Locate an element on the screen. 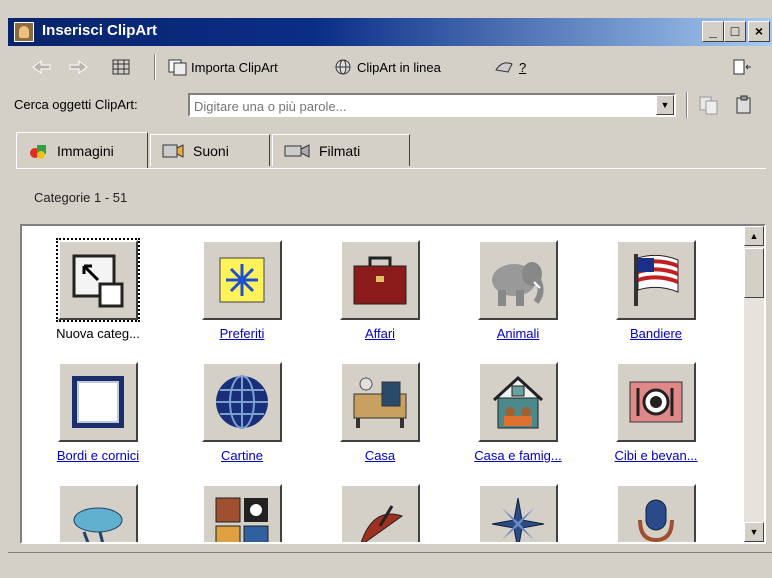 The height and width of the screenshot is (578, 772). category-tile: Preferiti is located at coordinates (242, 286).